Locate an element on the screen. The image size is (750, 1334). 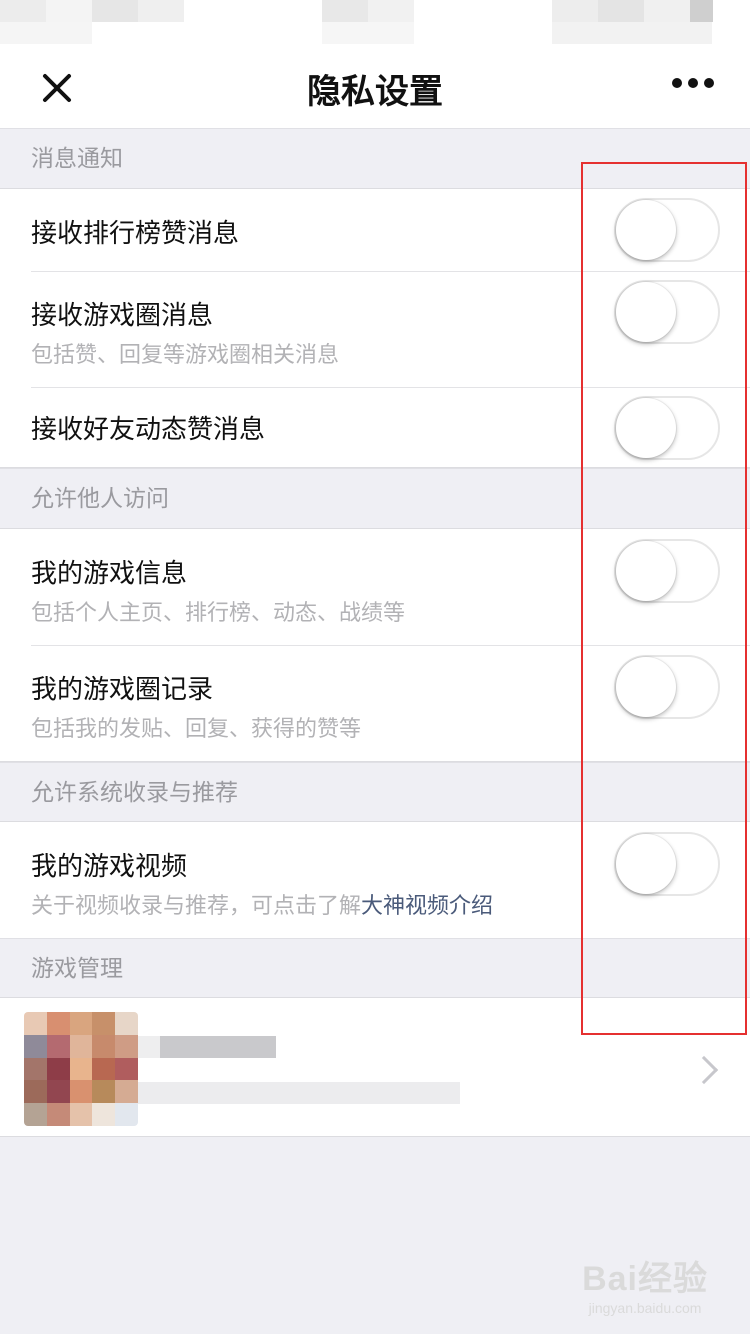
game-circle-toggle is located at coordinates (667, 312).